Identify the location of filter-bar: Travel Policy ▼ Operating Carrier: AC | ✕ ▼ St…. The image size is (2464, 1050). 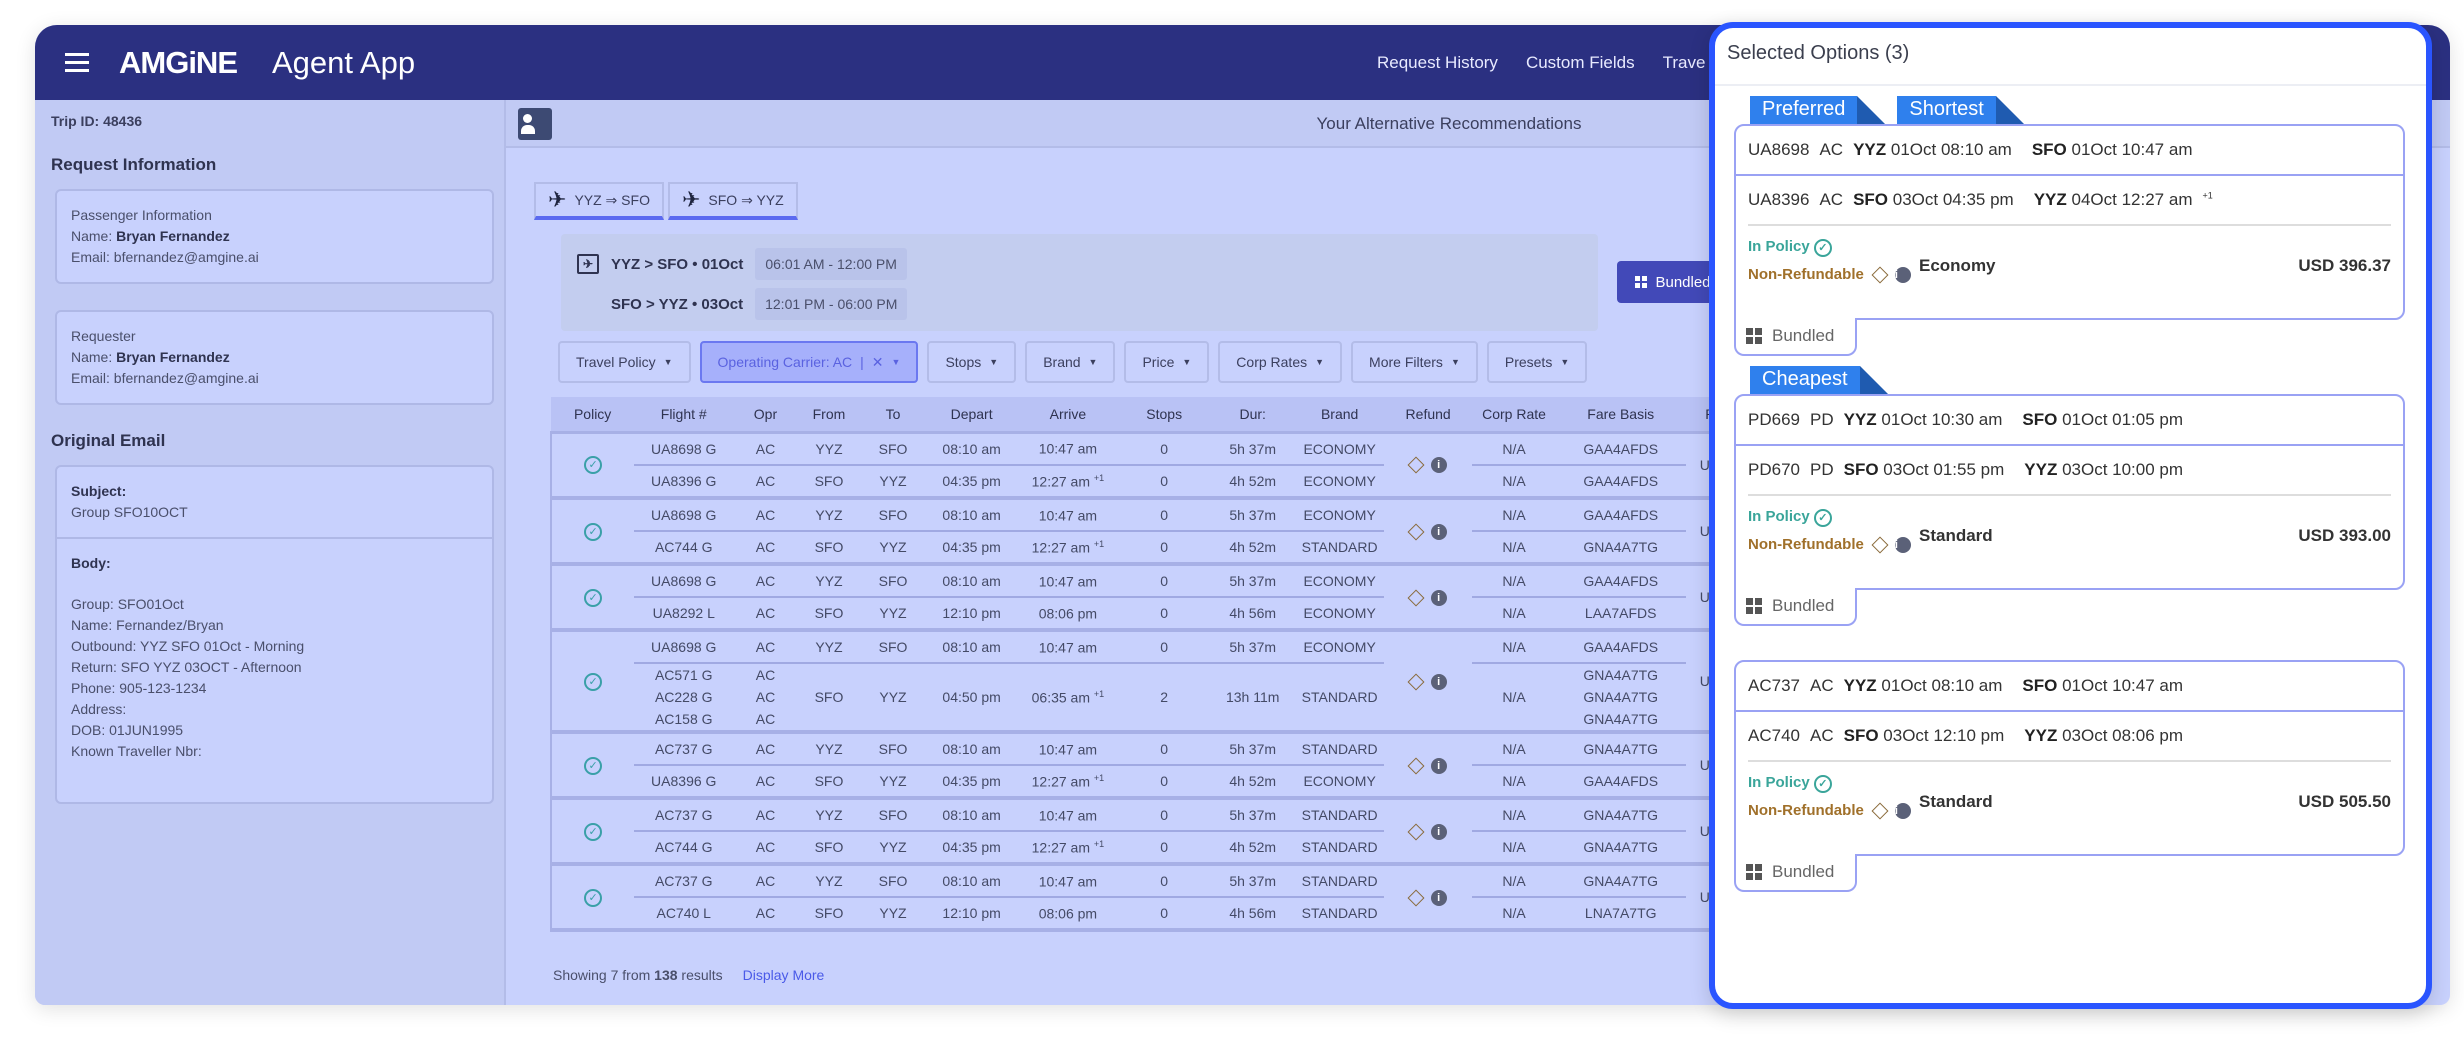
(1073, 362).